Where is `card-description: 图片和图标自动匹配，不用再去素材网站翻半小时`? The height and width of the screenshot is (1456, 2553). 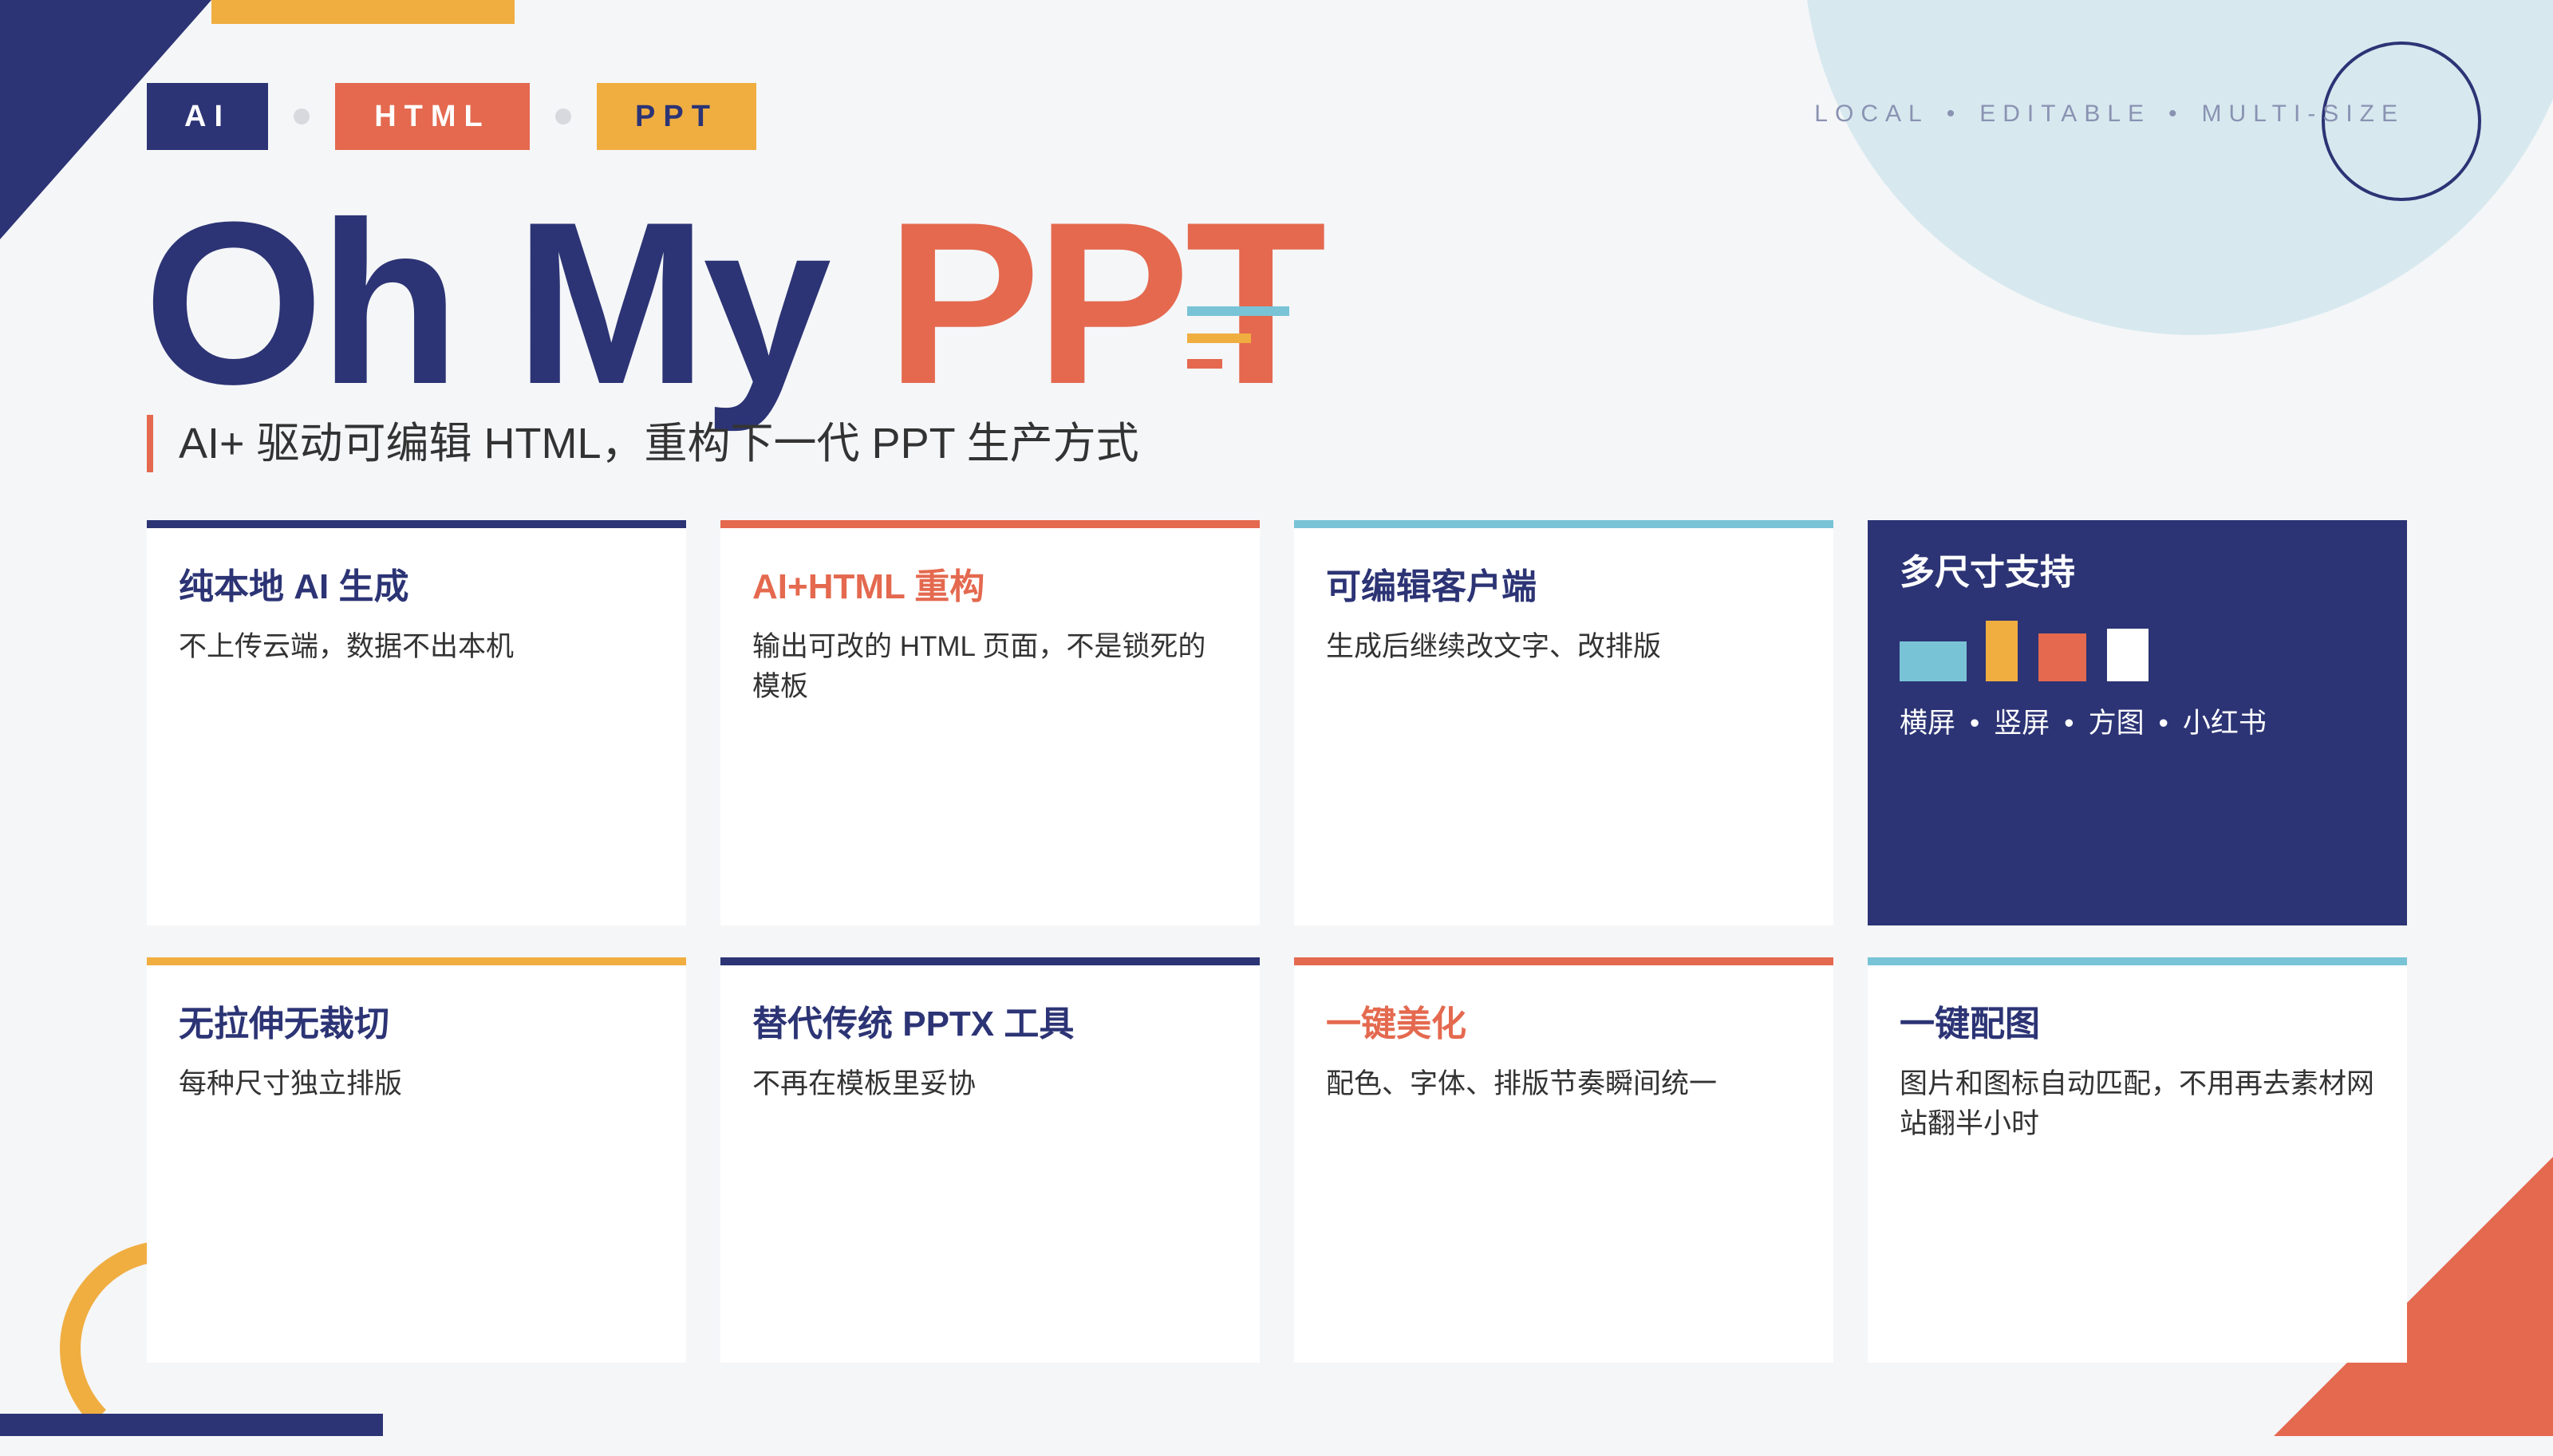 card-description: 图片和图标自动匹配，不用再去素材网站翻半小时 is located at coordinates (2137, 1103).